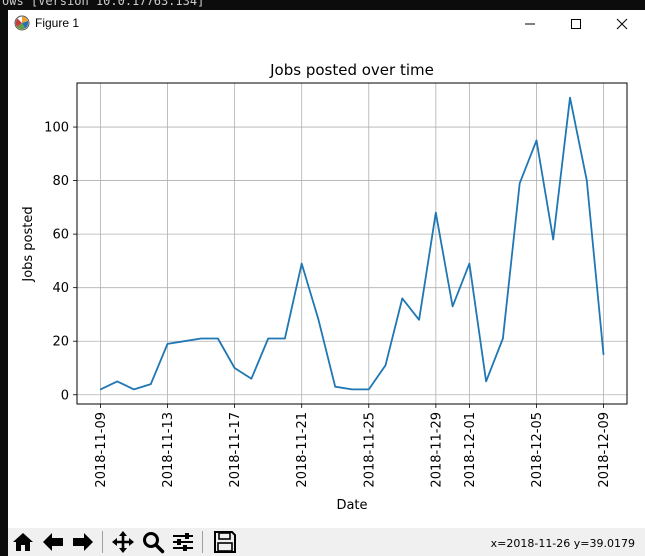  I want to click on close-button, so click(622, 23).